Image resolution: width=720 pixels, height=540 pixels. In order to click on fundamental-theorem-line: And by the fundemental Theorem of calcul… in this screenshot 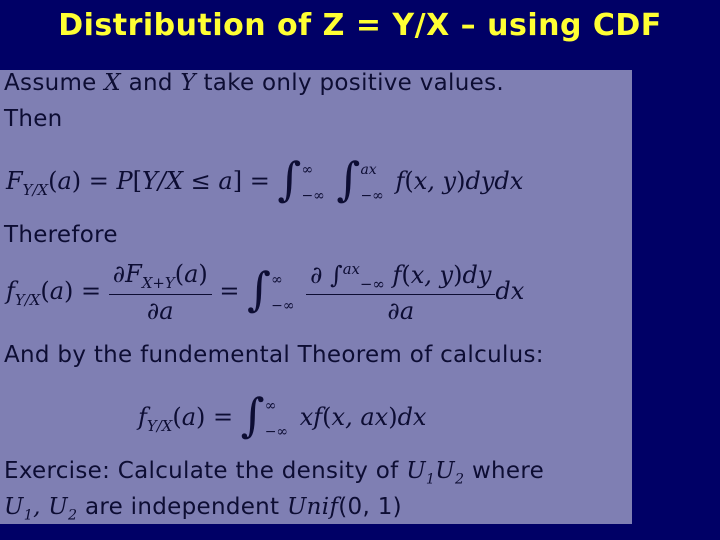, I will do `click(274, 355)`.